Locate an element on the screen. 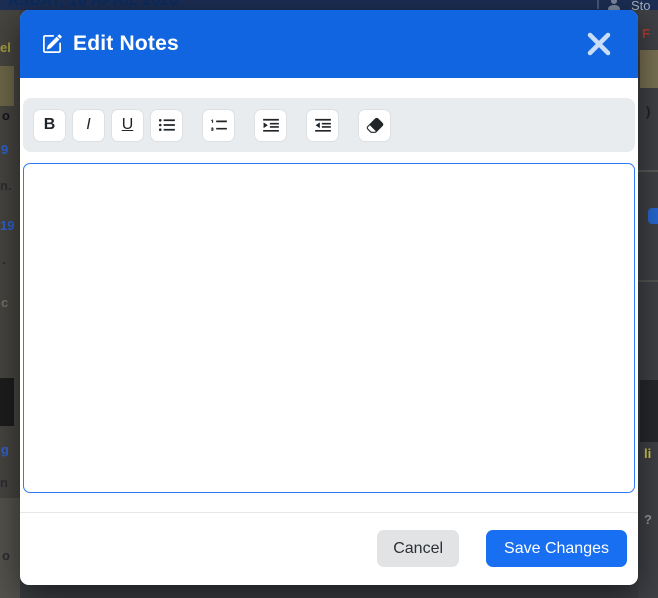 Image resolution: width=658 pixels, height=598 pixels. bg-fragment: c is located at coordinates (5, 302).